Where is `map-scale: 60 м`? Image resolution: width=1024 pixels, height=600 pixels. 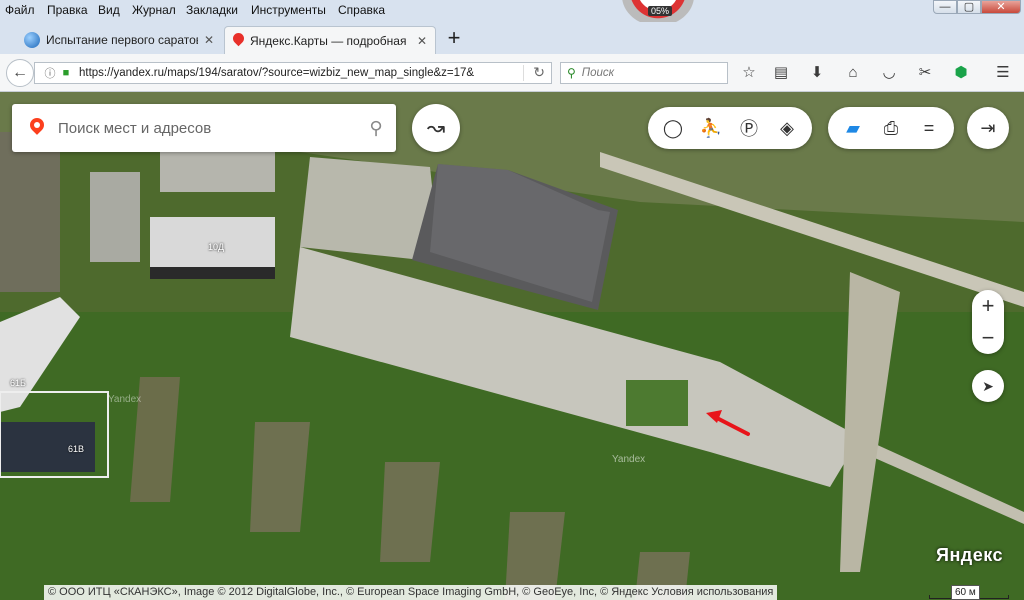 map-scale: 60 м is located at coordinates (970, 592).